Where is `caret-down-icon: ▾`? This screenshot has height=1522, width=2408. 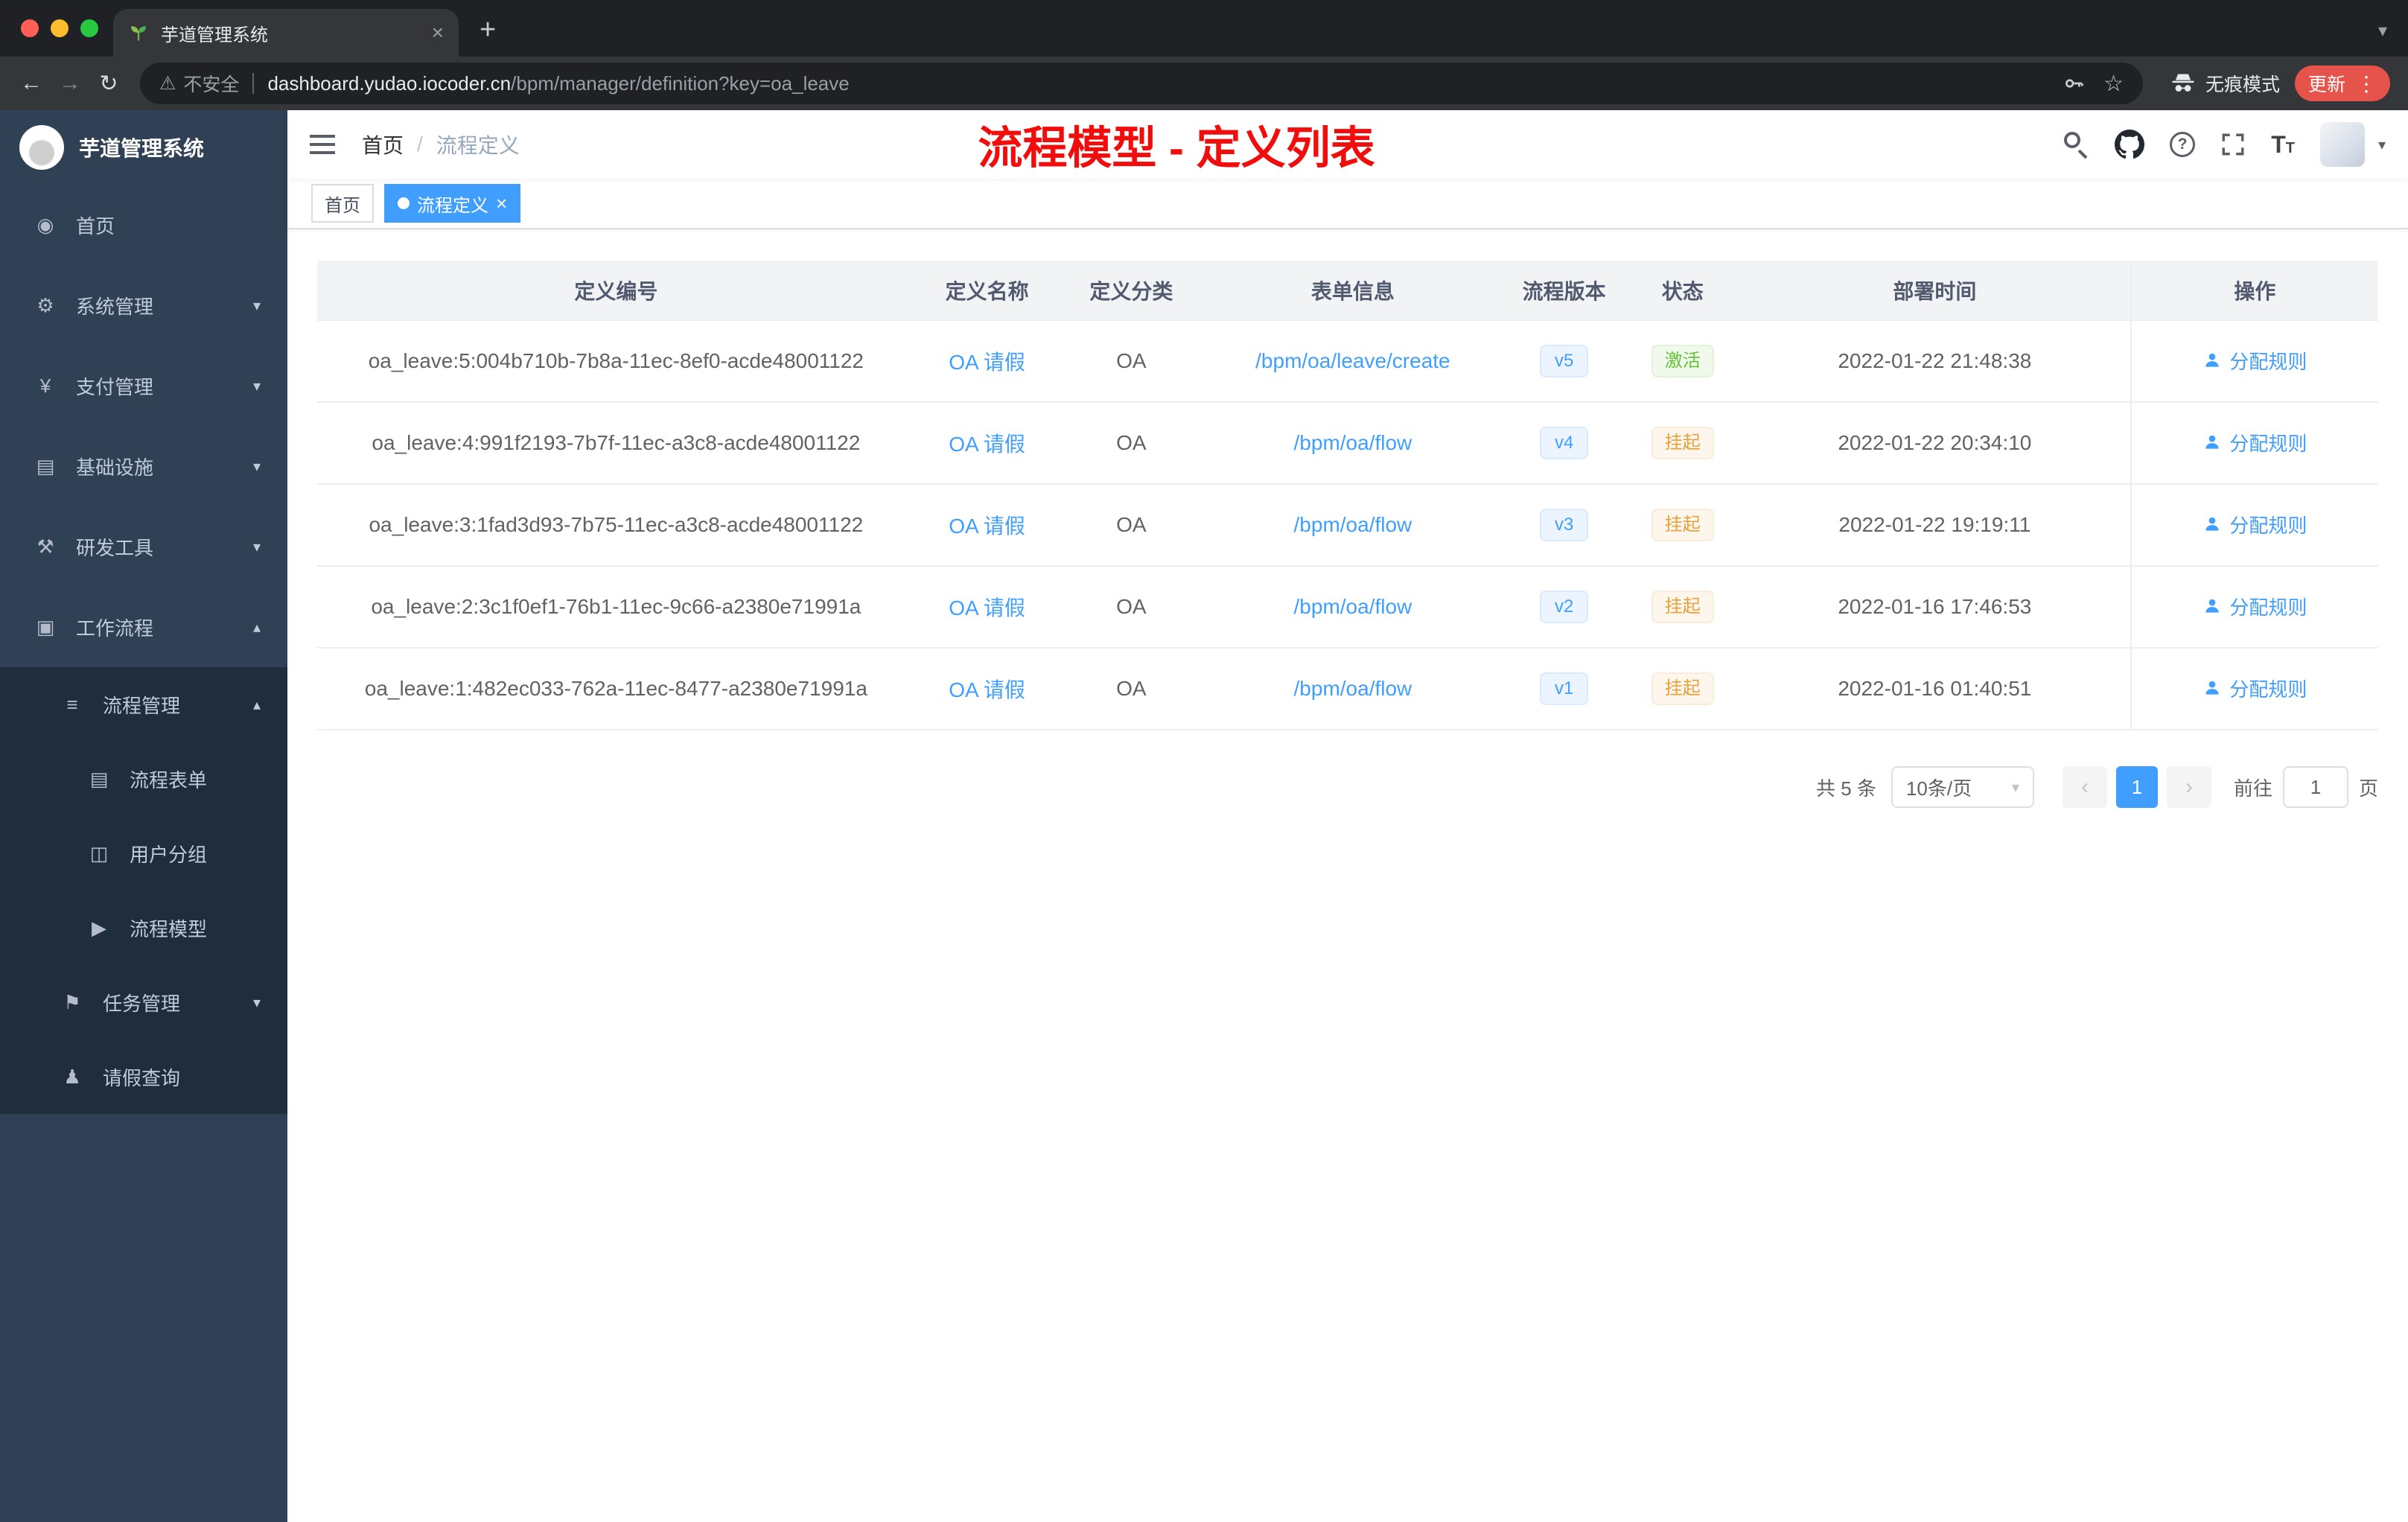
caret-down-icon: ▾ is located at coordinates (2382, 145).